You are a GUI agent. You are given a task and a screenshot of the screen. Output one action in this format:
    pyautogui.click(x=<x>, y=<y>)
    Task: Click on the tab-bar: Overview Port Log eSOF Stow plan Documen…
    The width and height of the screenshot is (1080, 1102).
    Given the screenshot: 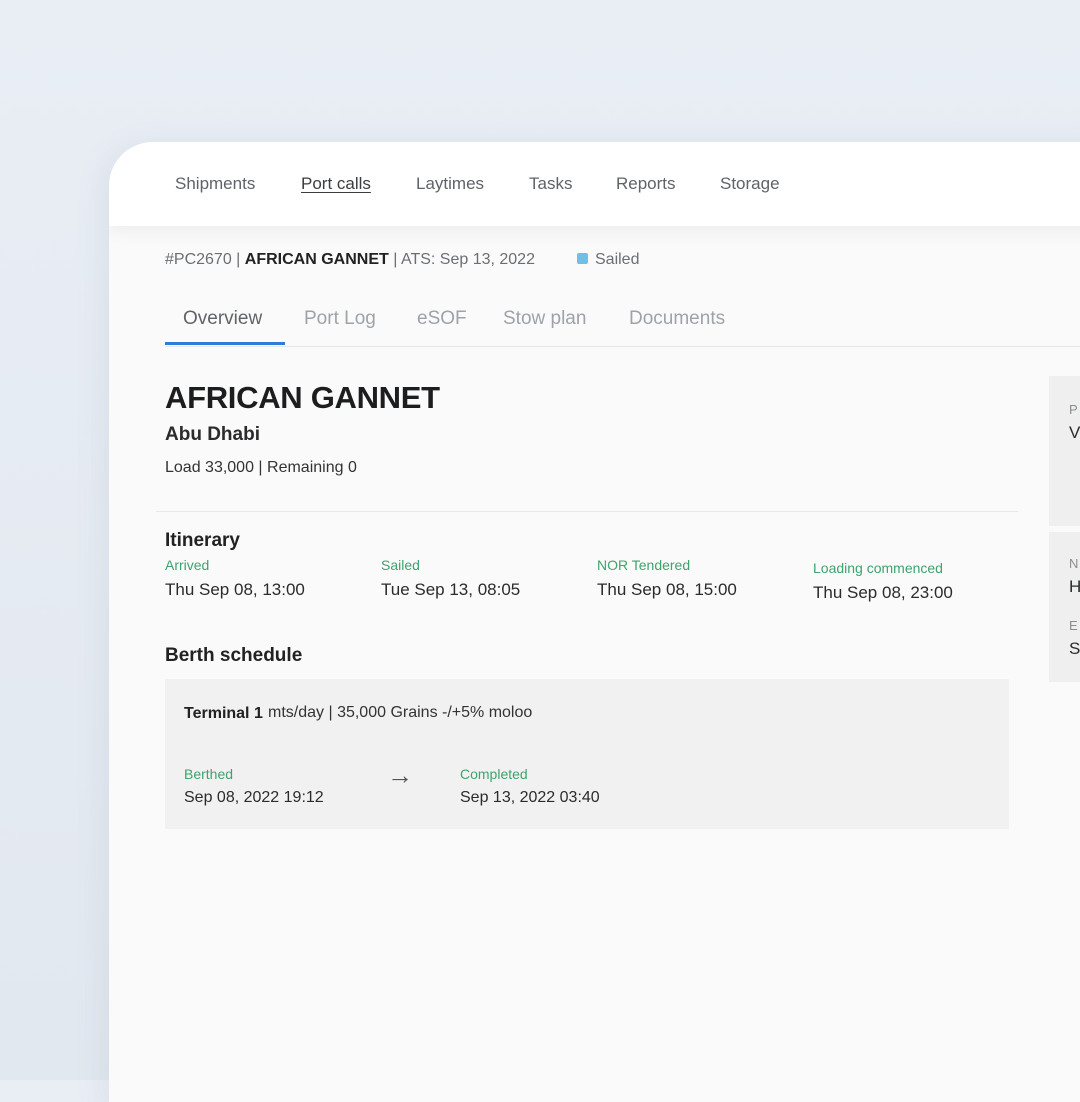 What is the action you would take?
    pyautogui.click(x=622, y=327)
    